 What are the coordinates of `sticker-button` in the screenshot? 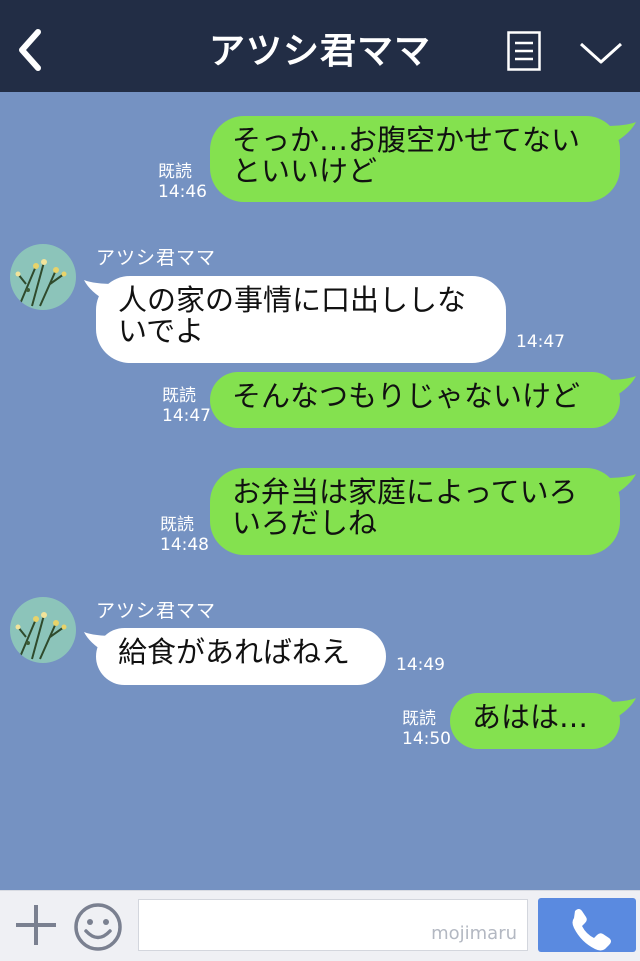 It's located at (98, 927).